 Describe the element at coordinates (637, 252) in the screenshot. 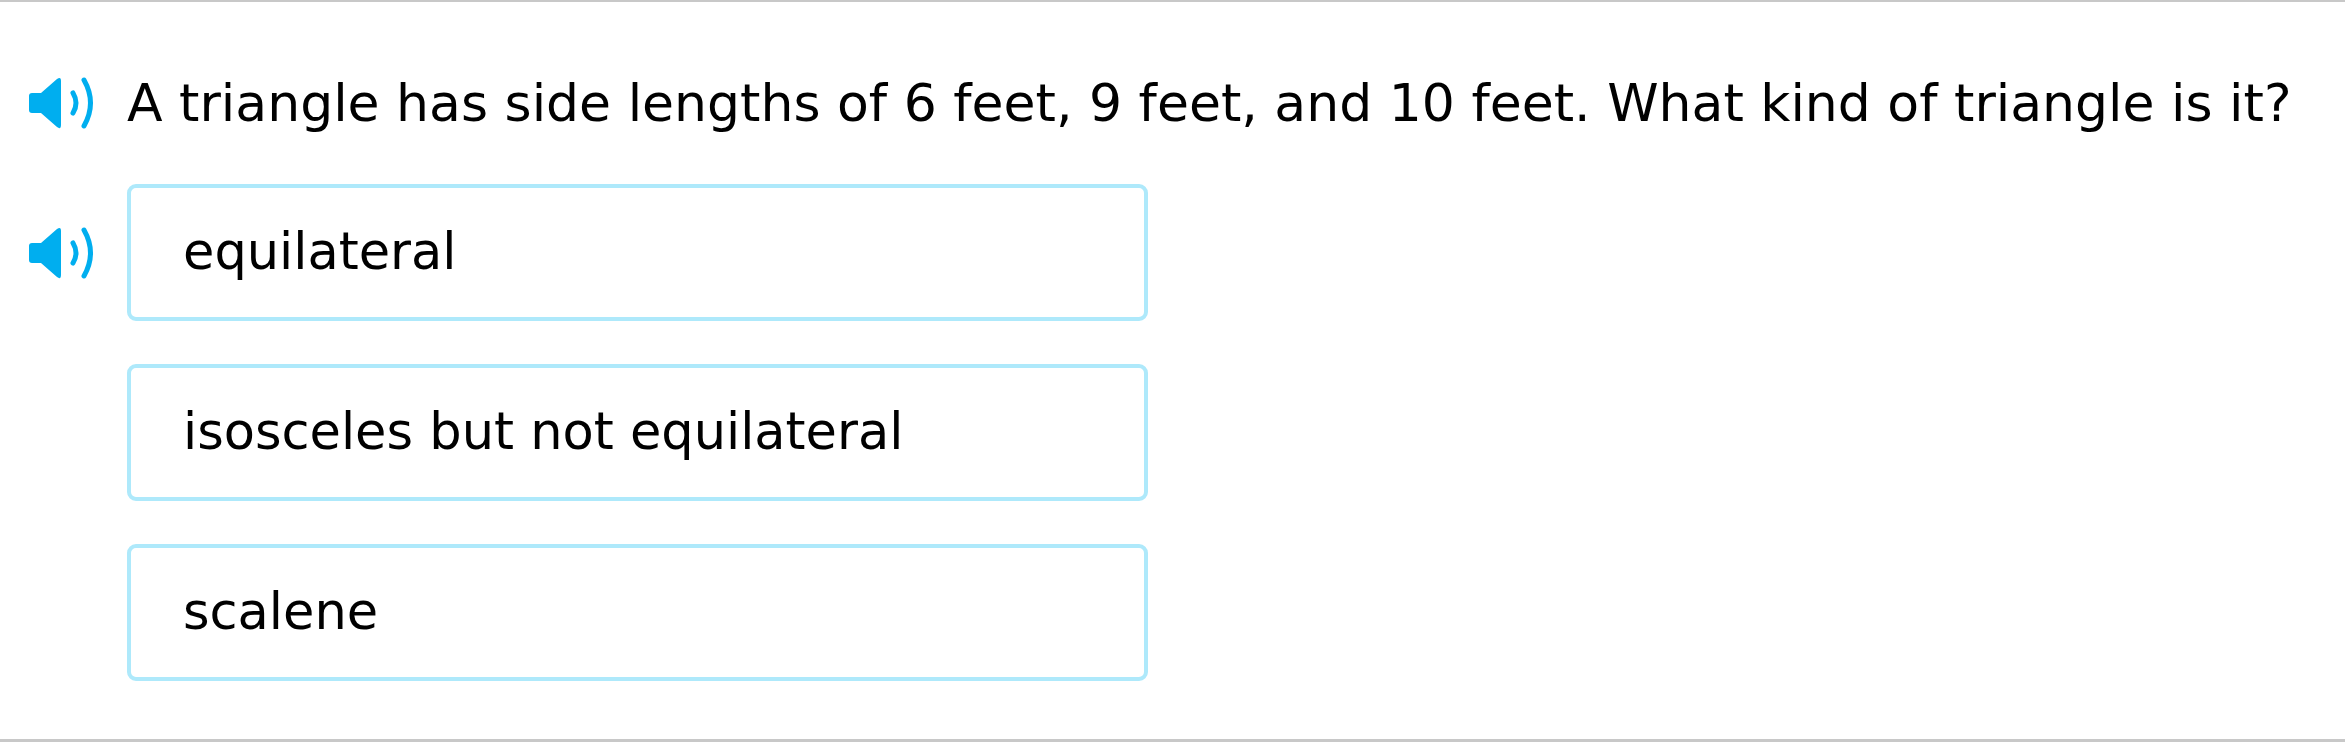

I see `answer-option: equilateral` at that location.